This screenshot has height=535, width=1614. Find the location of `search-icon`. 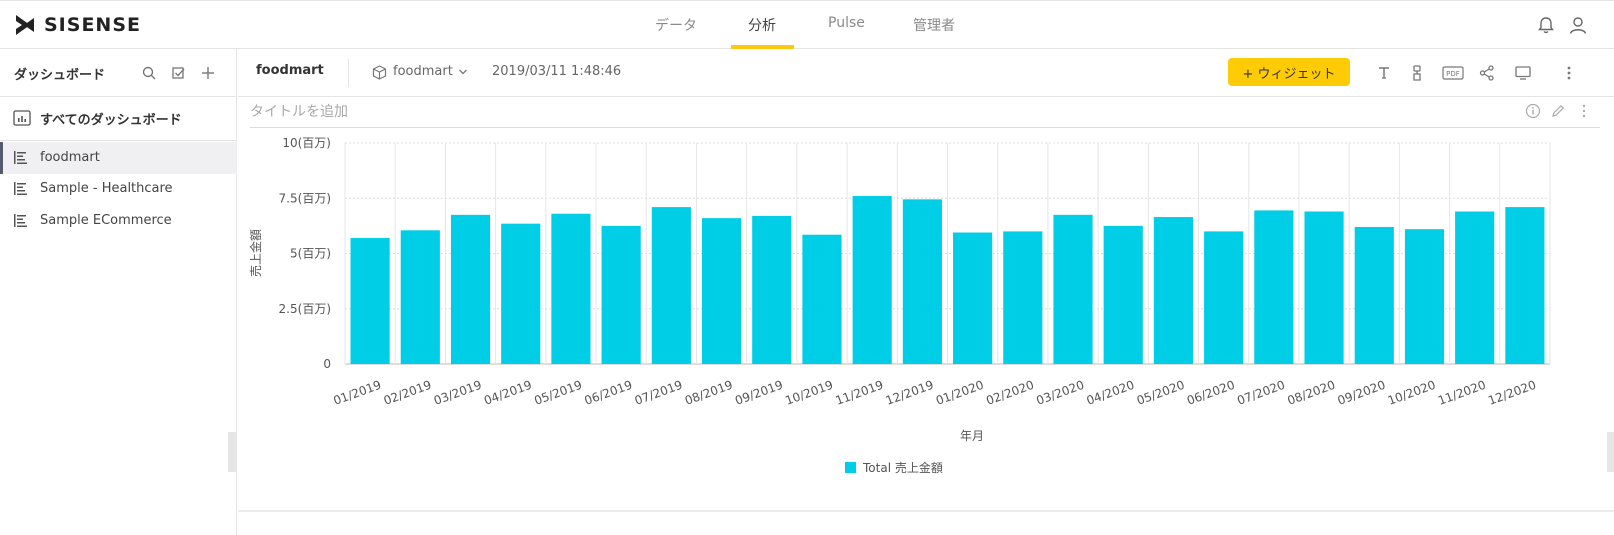

search-icon is located at coordinates (149, 73).